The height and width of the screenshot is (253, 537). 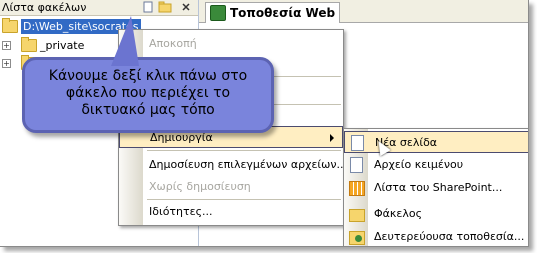 I want to click on tab-strip: Τοποθεσία Web, so click(x=363, y=11).